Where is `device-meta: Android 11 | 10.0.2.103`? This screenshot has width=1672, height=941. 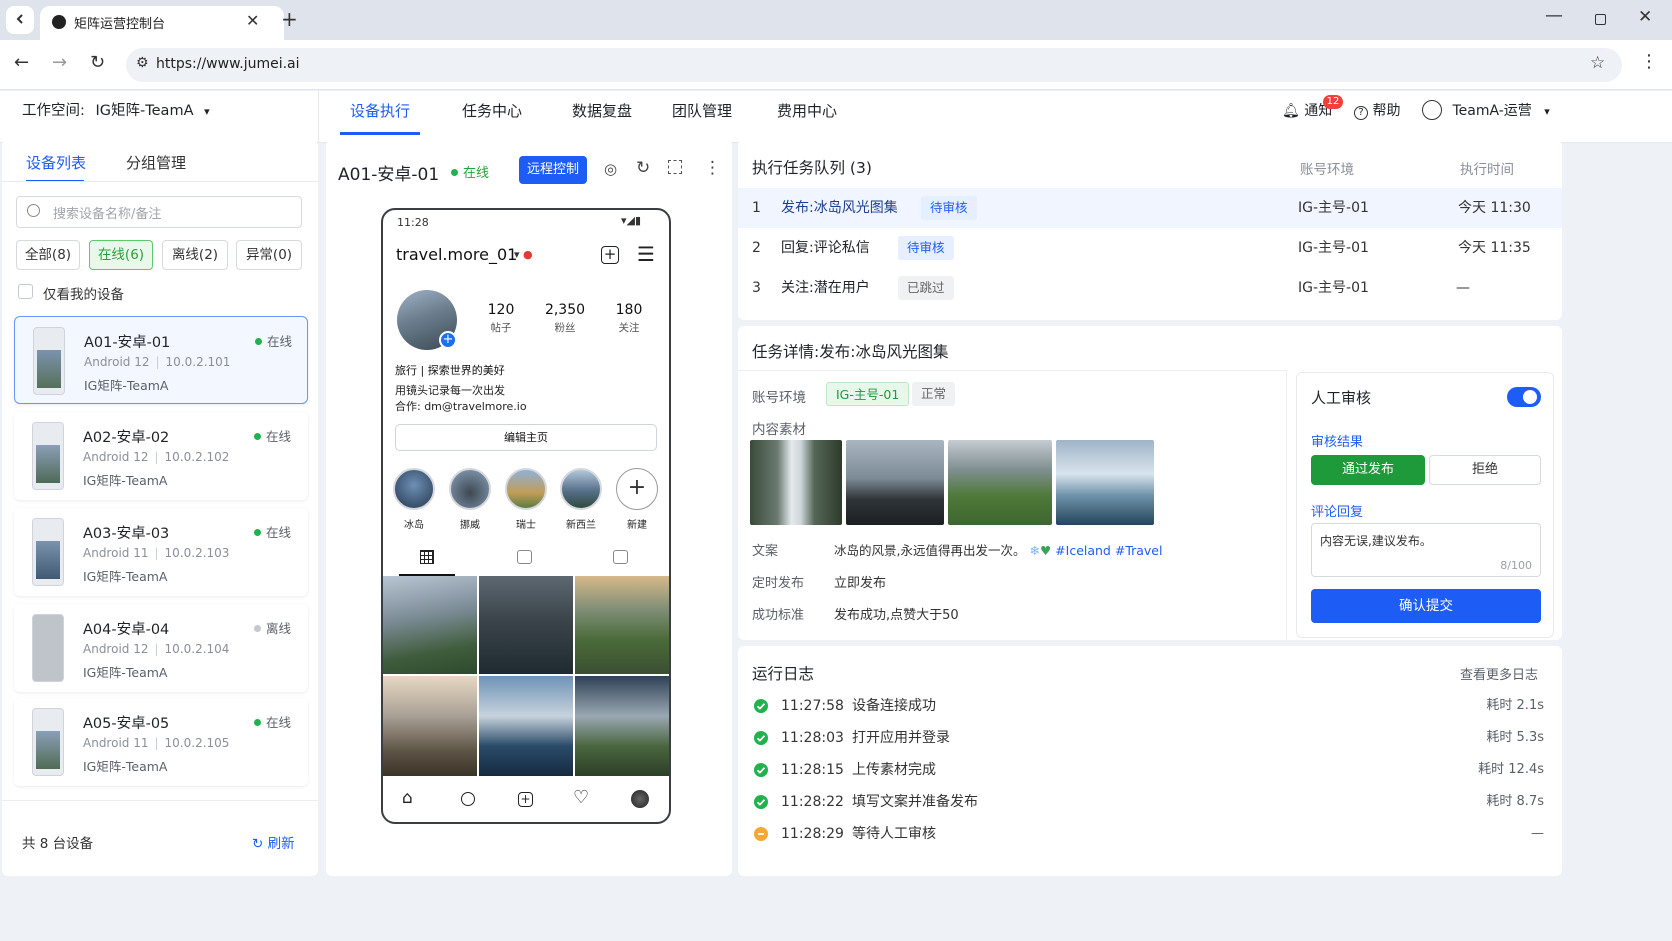
device-meta: Android 11 | 10.0.2.103 is located at coordinates (156, 553).